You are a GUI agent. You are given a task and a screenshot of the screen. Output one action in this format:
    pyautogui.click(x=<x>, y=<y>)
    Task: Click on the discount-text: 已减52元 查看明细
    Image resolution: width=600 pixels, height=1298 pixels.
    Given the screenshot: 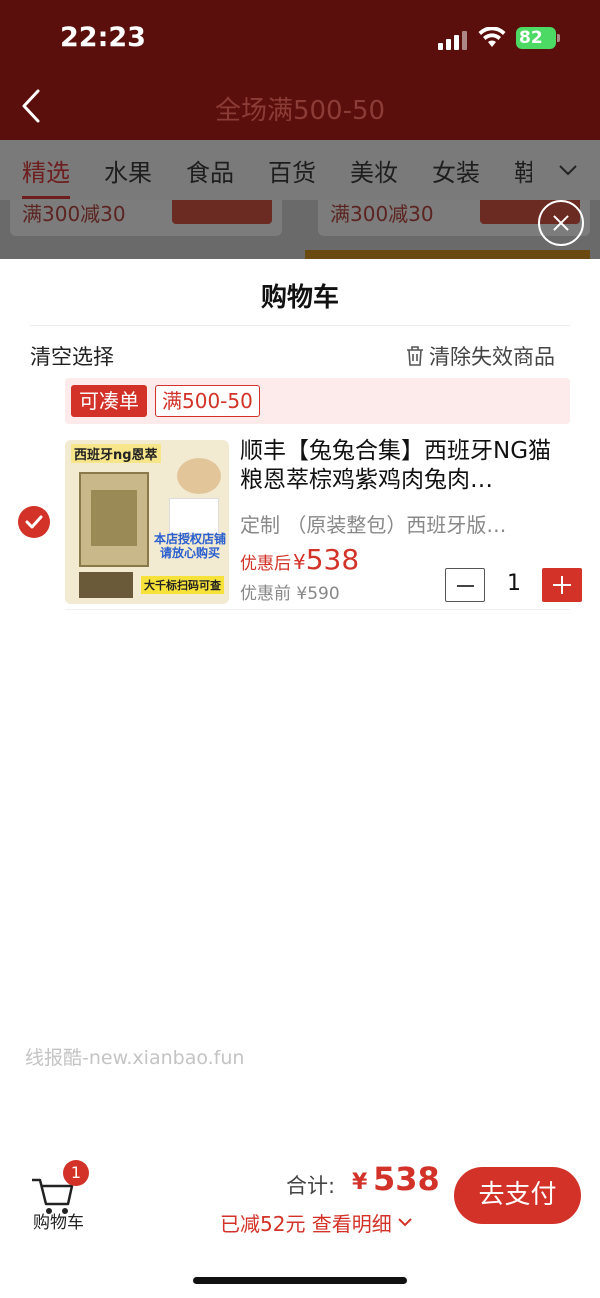 What is the action you would take?
    pyautogui.click(x=306, y=1224)
    